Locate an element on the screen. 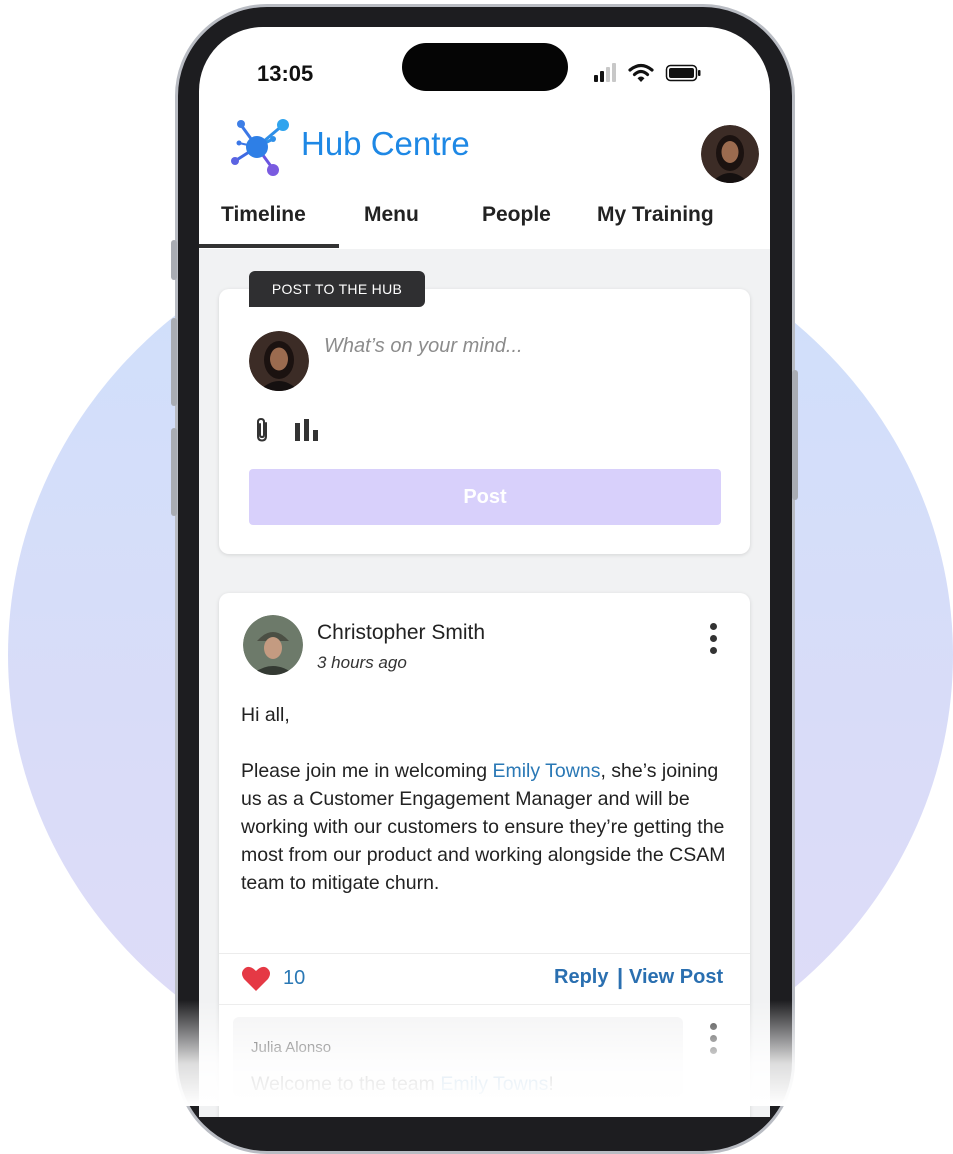 The height and width of the screenshot is (1154, 953). post-actions: 10 Reply | View Post is located at coordinates (484, 979).